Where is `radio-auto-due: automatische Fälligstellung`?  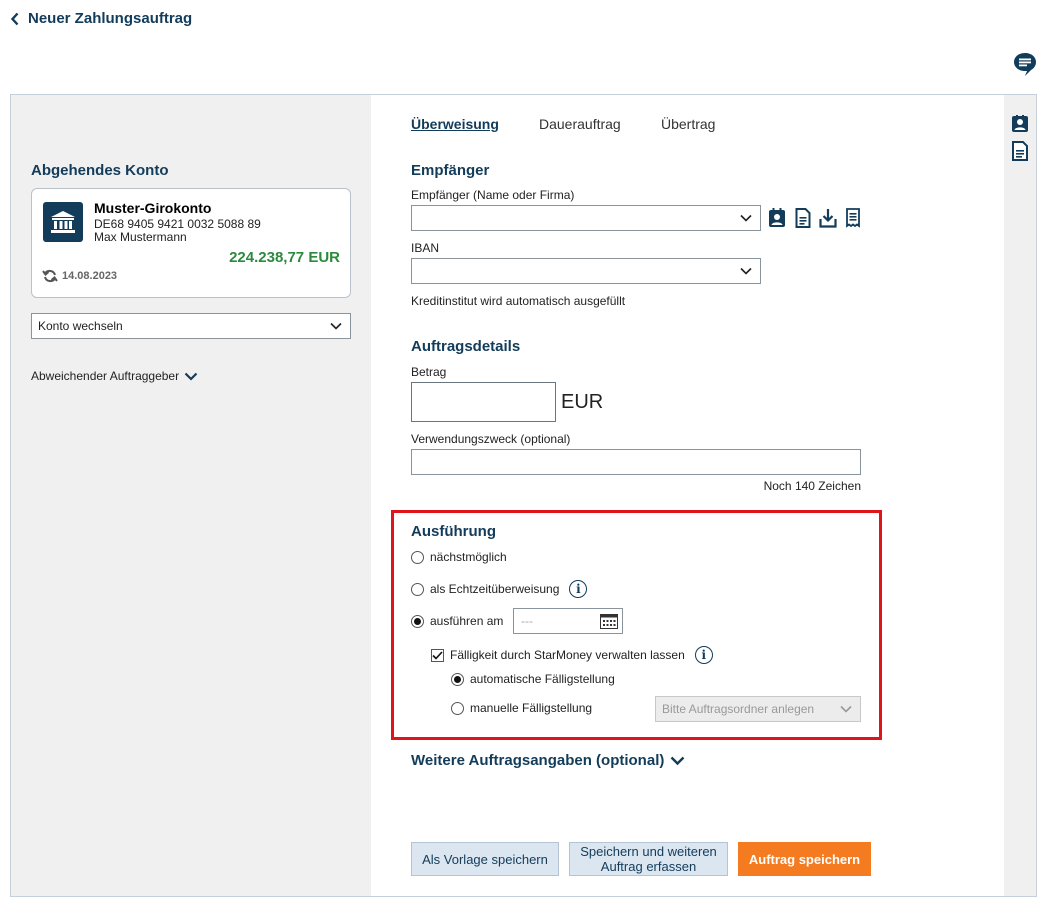
radio-auto-due: automatische Fälligstellung is located at coordinates (533, 679).